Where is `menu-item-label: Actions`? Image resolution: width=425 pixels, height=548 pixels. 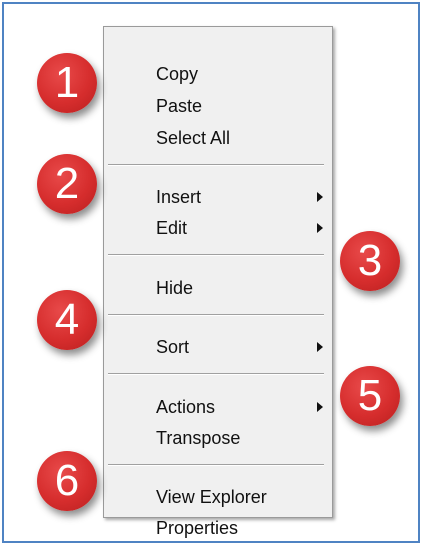
menu-item-label: Actions is located at coordinates (186, 407).